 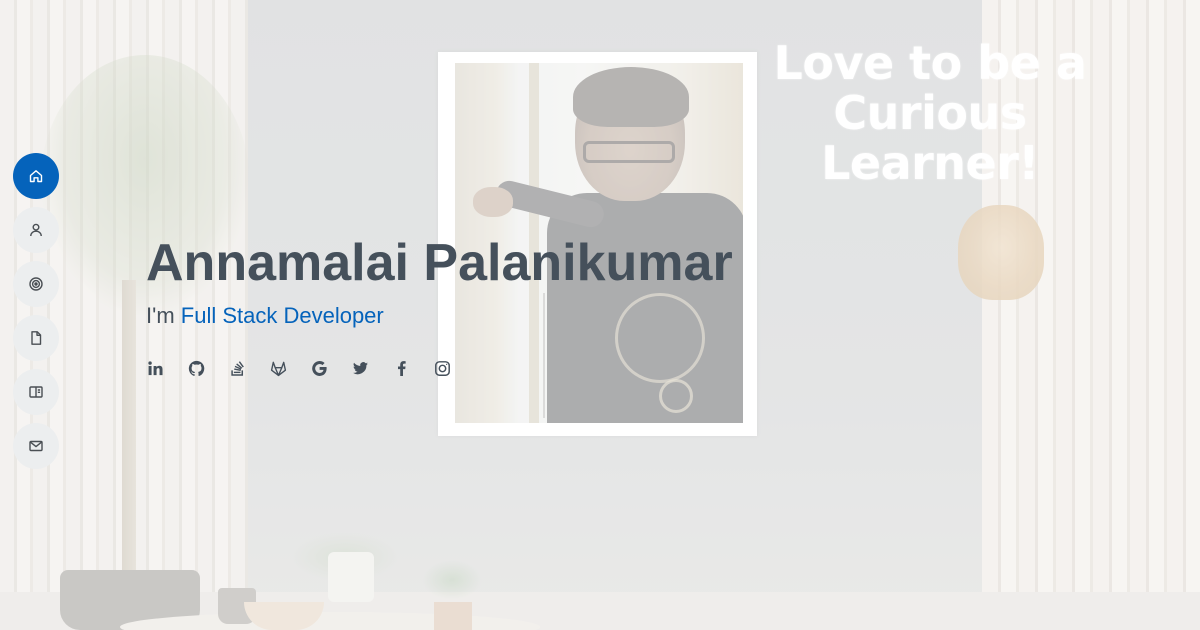 I want to click on background-lamp, so click(x=1001, y=252).